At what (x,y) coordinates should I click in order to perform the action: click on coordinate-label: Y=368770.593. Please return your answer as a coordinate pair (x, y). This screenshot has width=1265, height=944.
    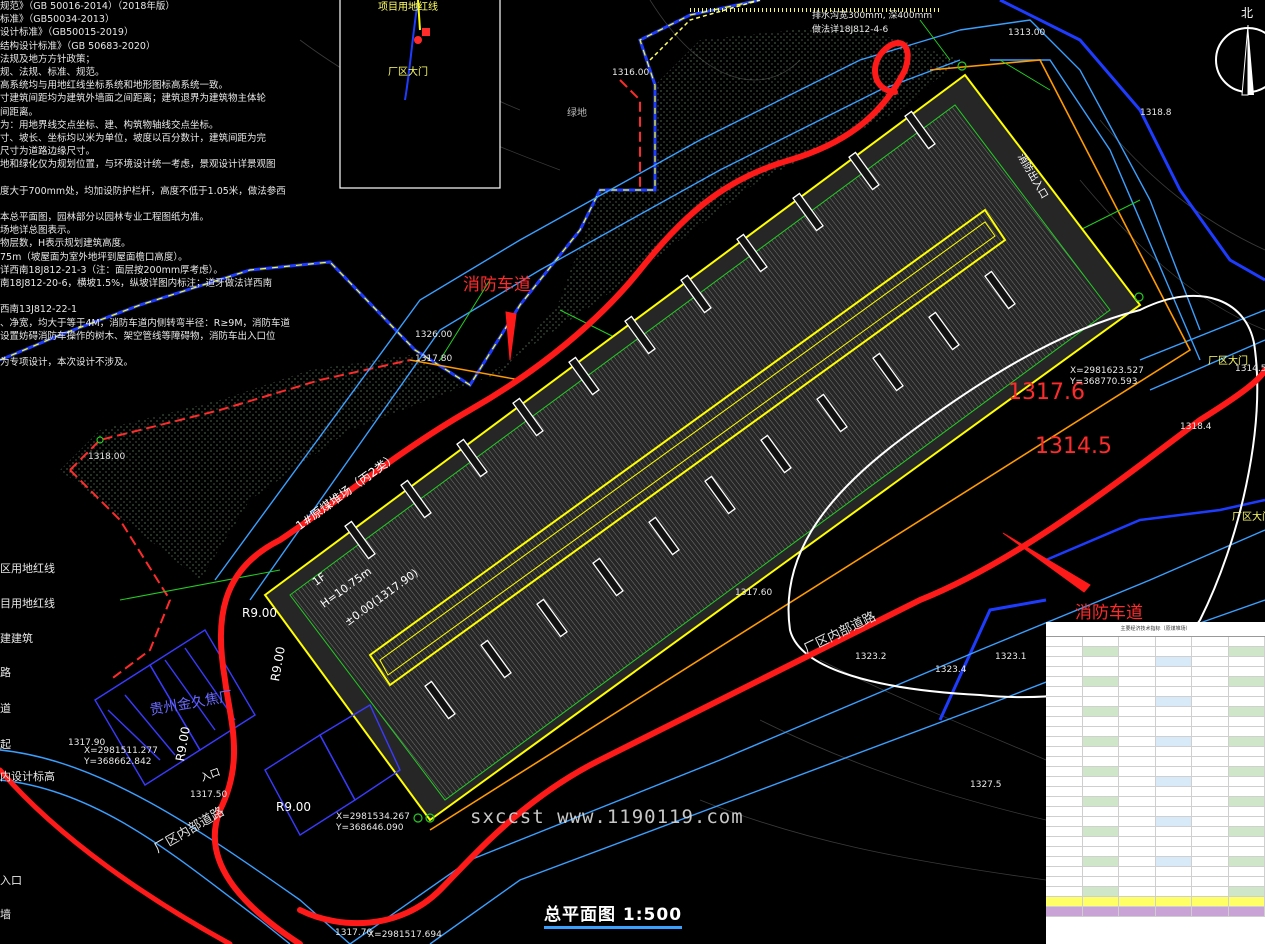
    Looking at the image, I should click on (1104, 382).